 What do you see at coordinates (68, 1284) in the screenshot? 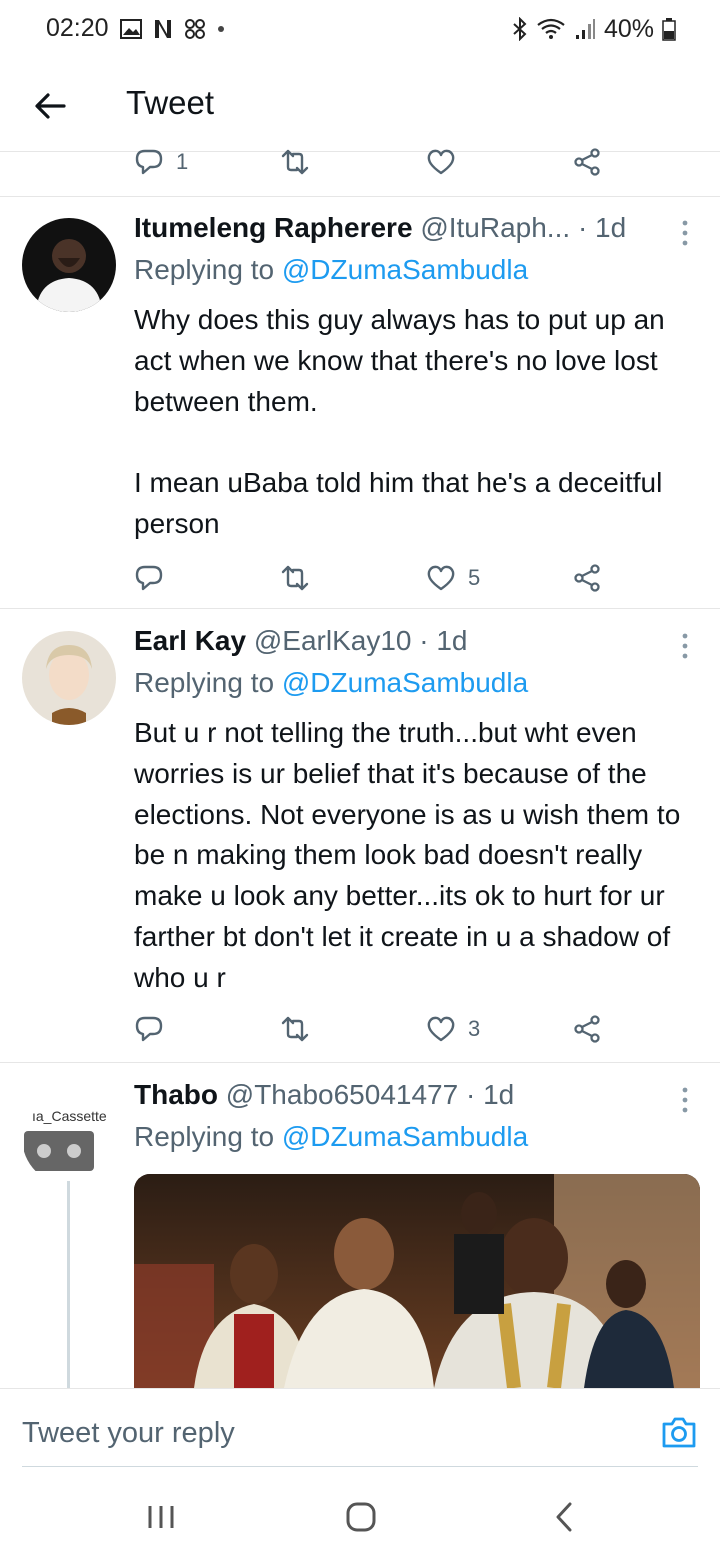
I see `thread-line` at bounding box center [68, 1284].